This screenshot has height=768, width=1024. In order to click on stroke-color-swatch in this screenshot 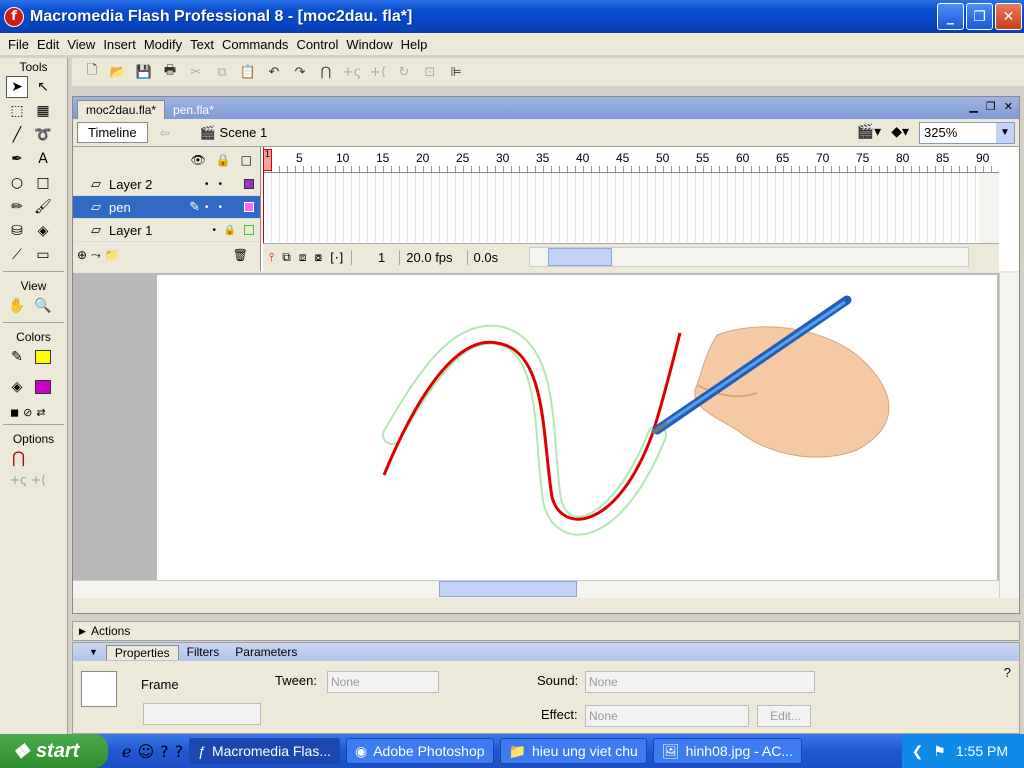, I will do `click(43, 357)`.